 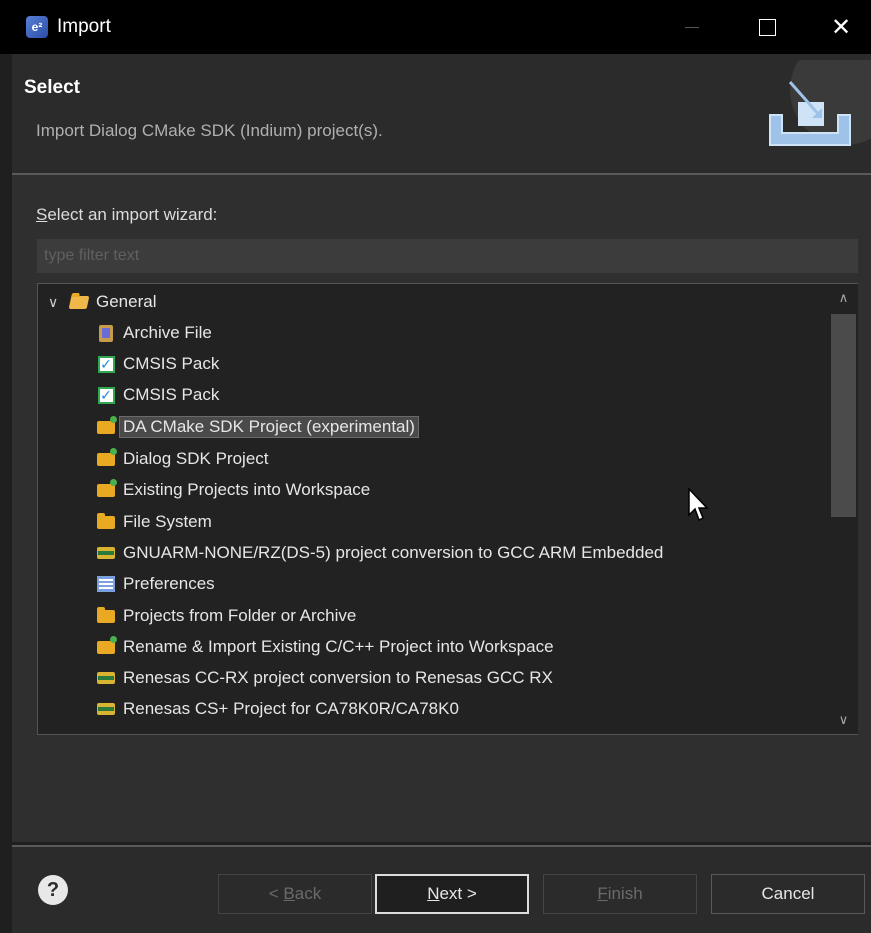 What do you see at coordinates (843, 298) in the screenshot?
I see `scroll-up-icon: ∧` at bounding box center [843, 298].